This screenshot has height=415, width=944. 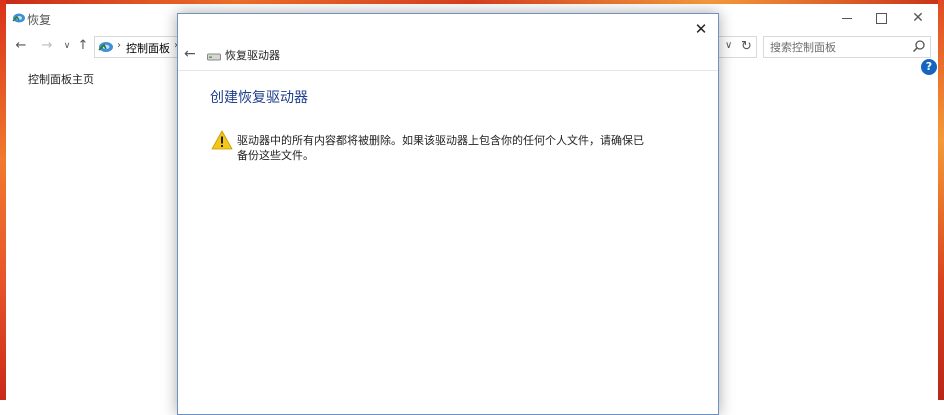 I want to click on window-title: 恢复, so click(x=39, y=20).